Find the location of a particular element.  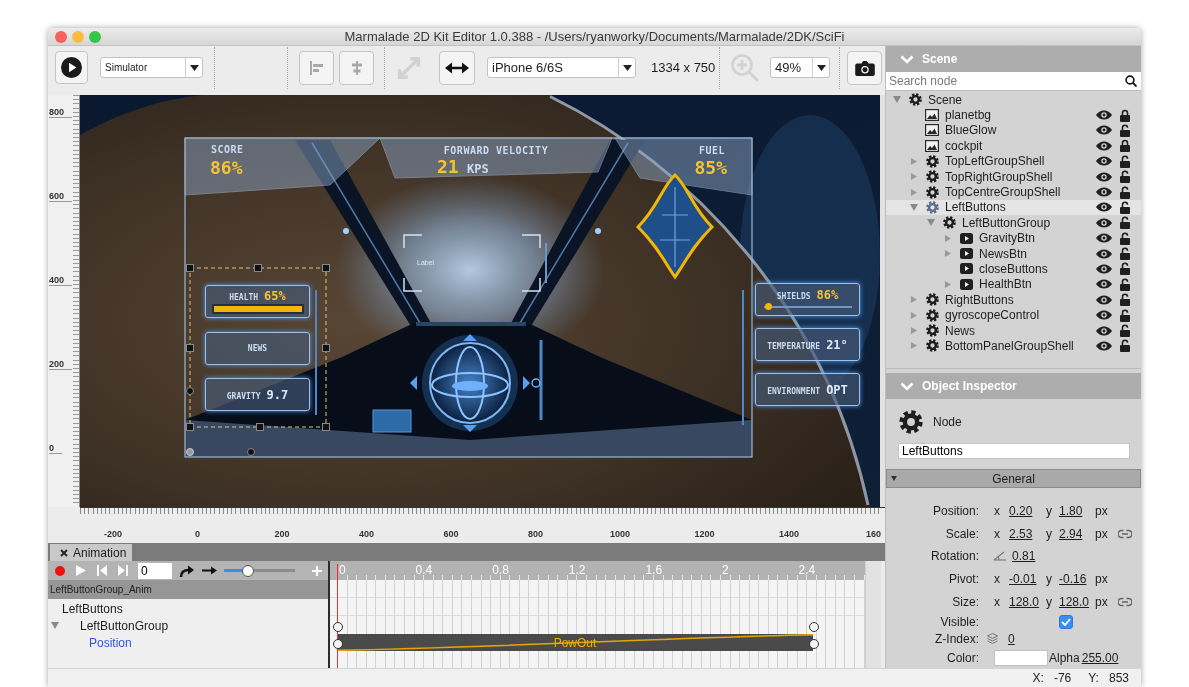

scrollbar-track is located at coordinates (873, 614).